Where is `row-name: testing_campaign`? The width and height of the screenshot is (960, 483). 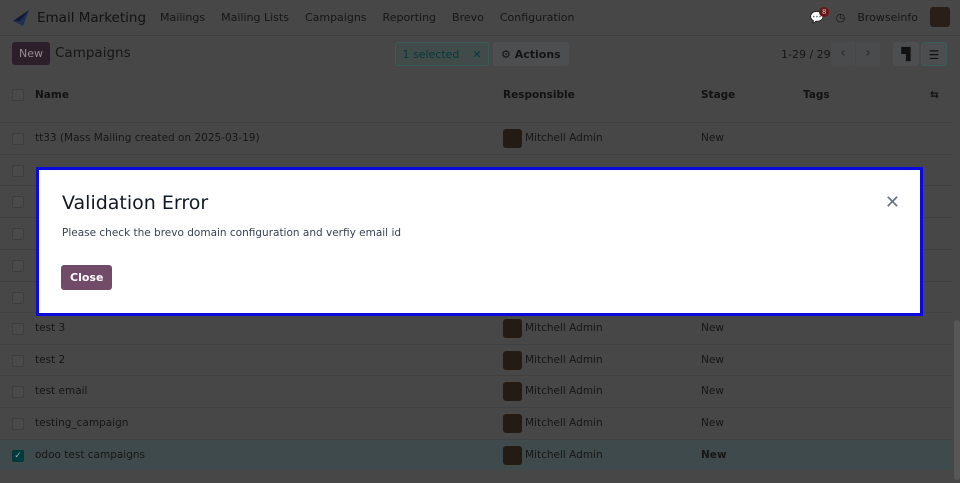 row-name: testing_campaign is located at coordinates (82, 423).